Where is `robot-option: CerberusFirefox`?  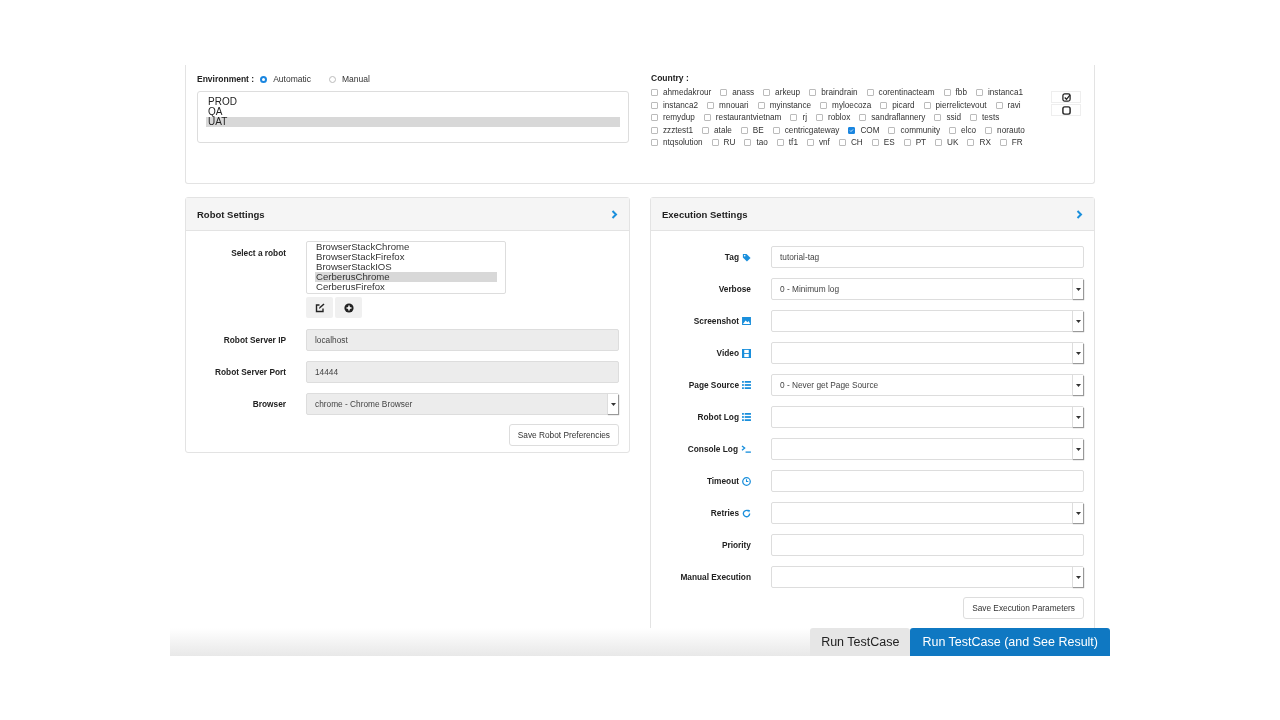 robot-option: CerberusFirefox is located at coordinates (406, 287).